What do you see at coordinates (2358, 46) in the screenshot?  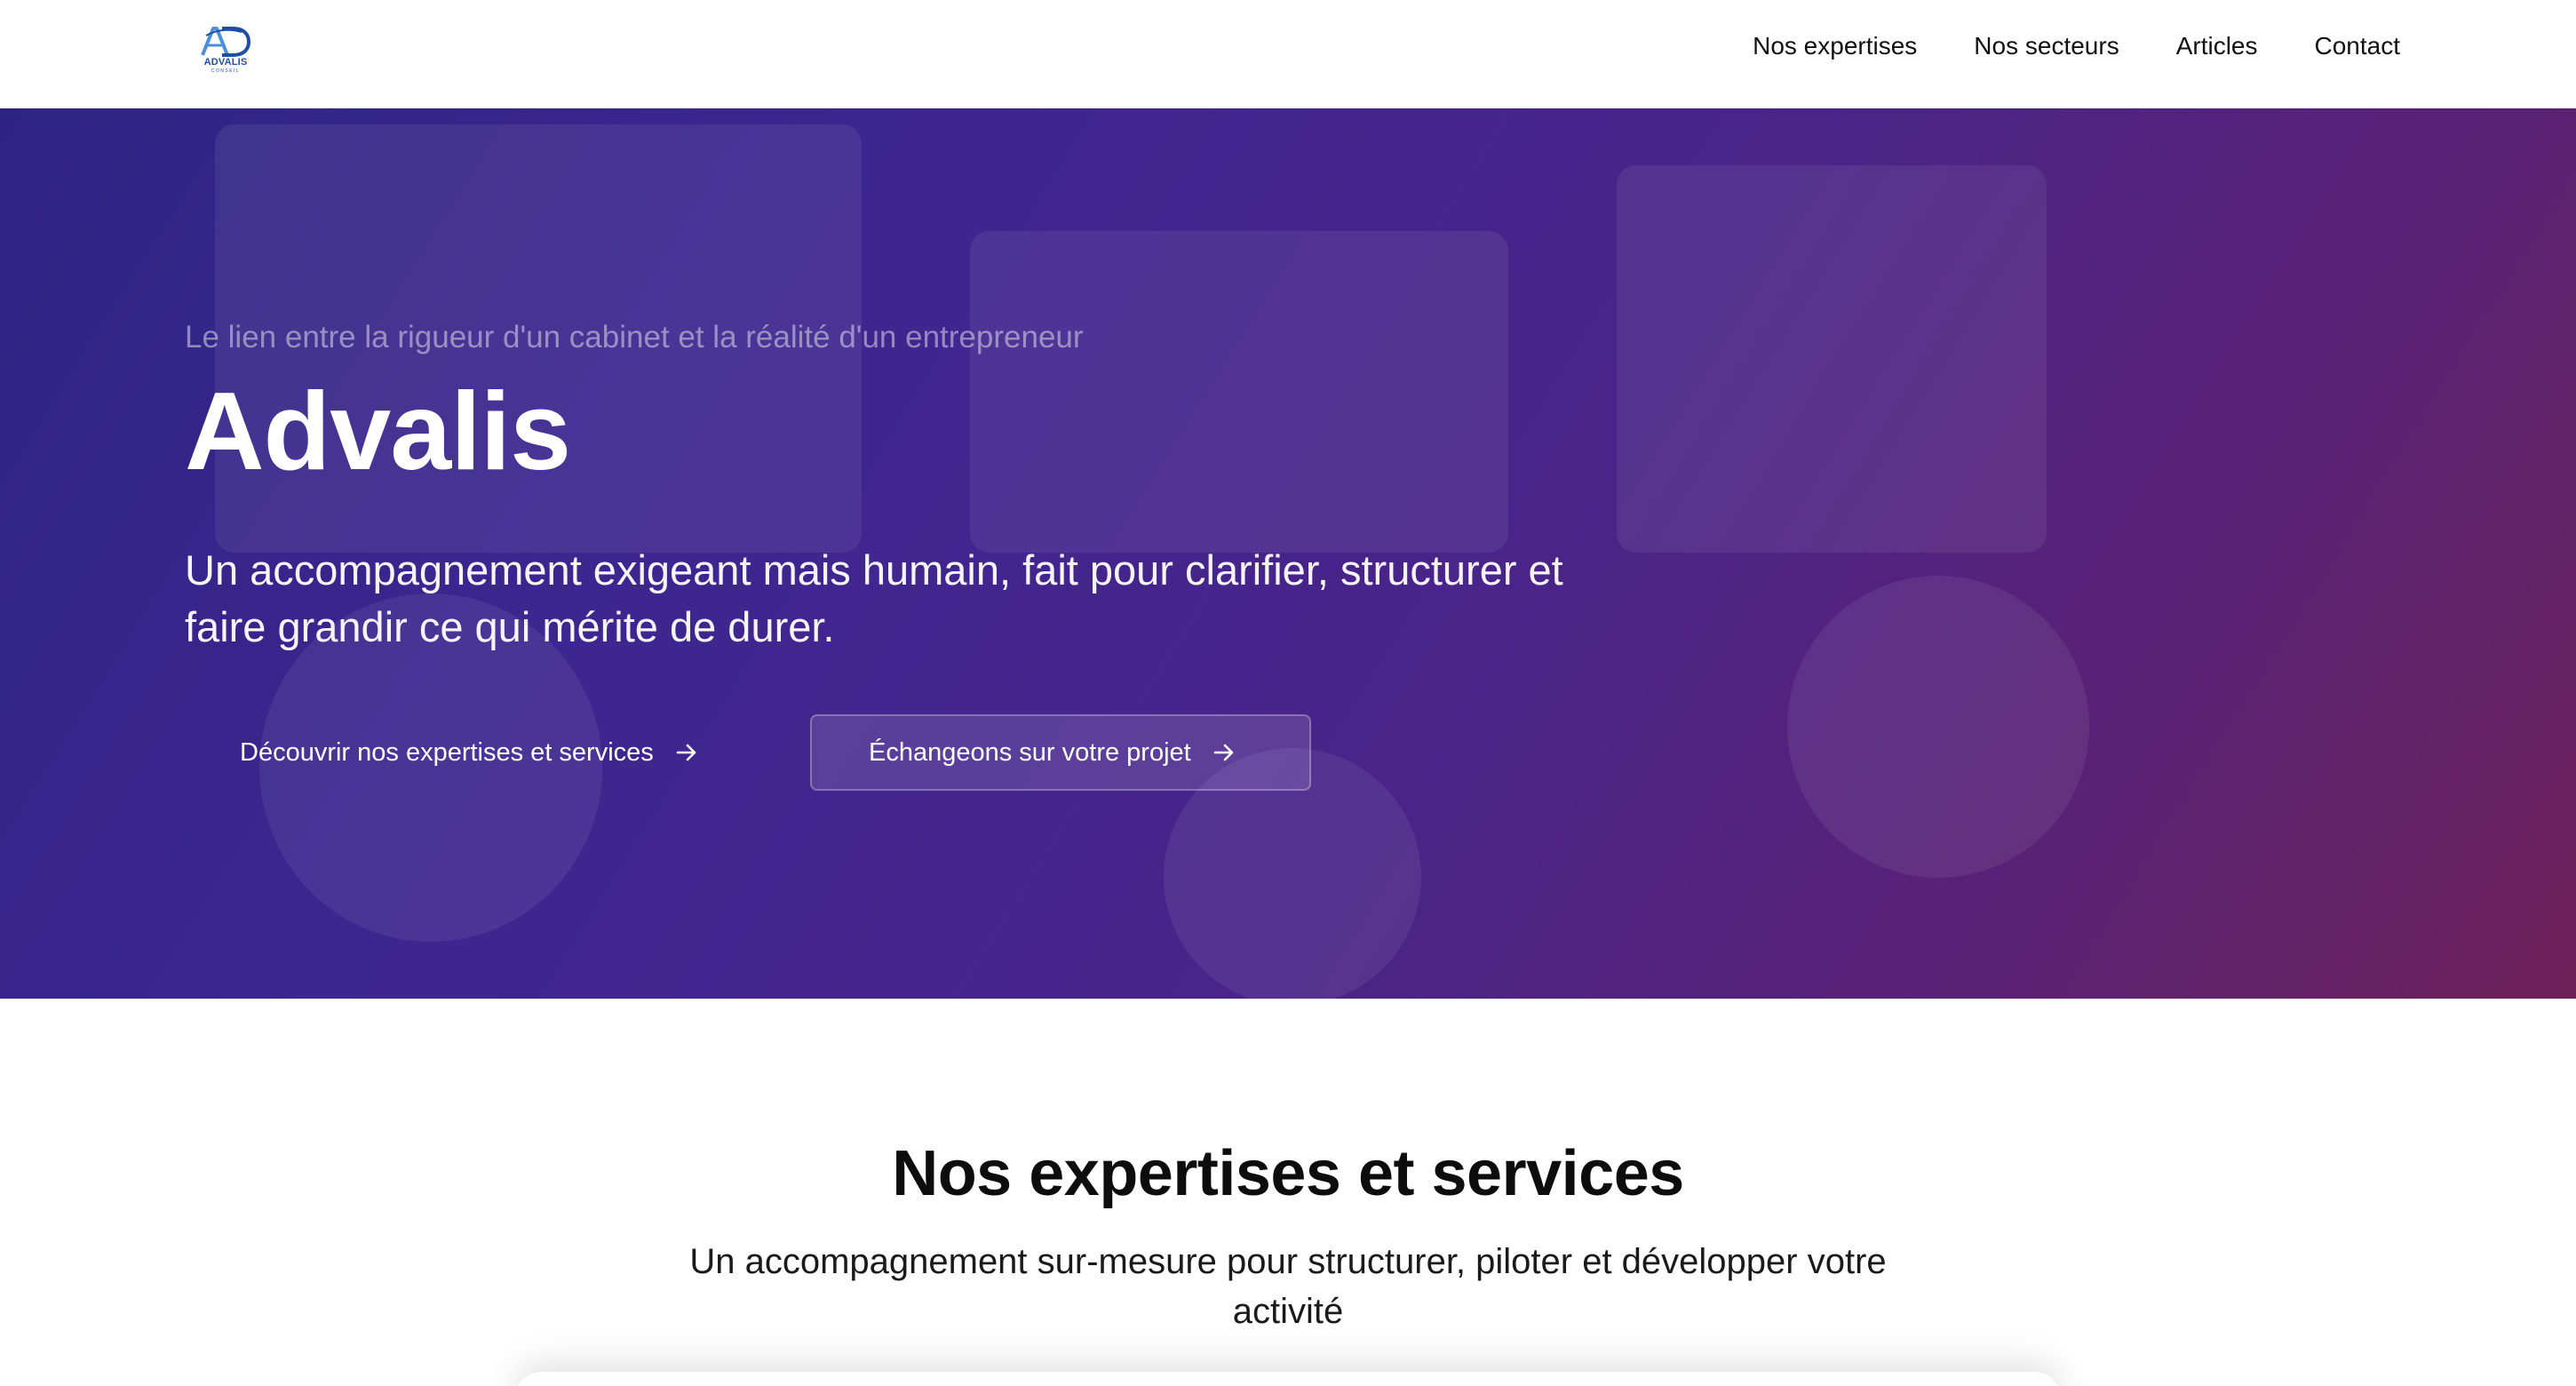 I see `nav-item-contact: Contact` at bounding box center [2358, 46].